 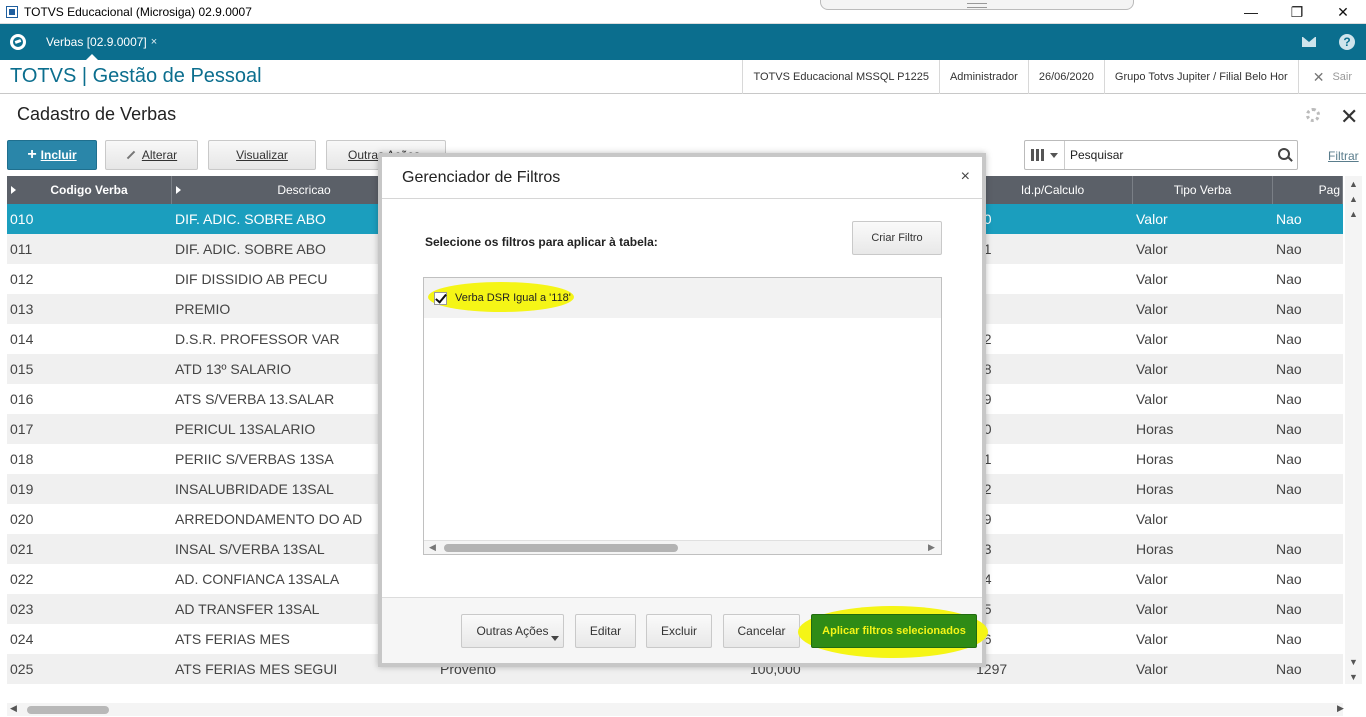 I want to click on table-cell: 93, so click(x=1053, y=549).